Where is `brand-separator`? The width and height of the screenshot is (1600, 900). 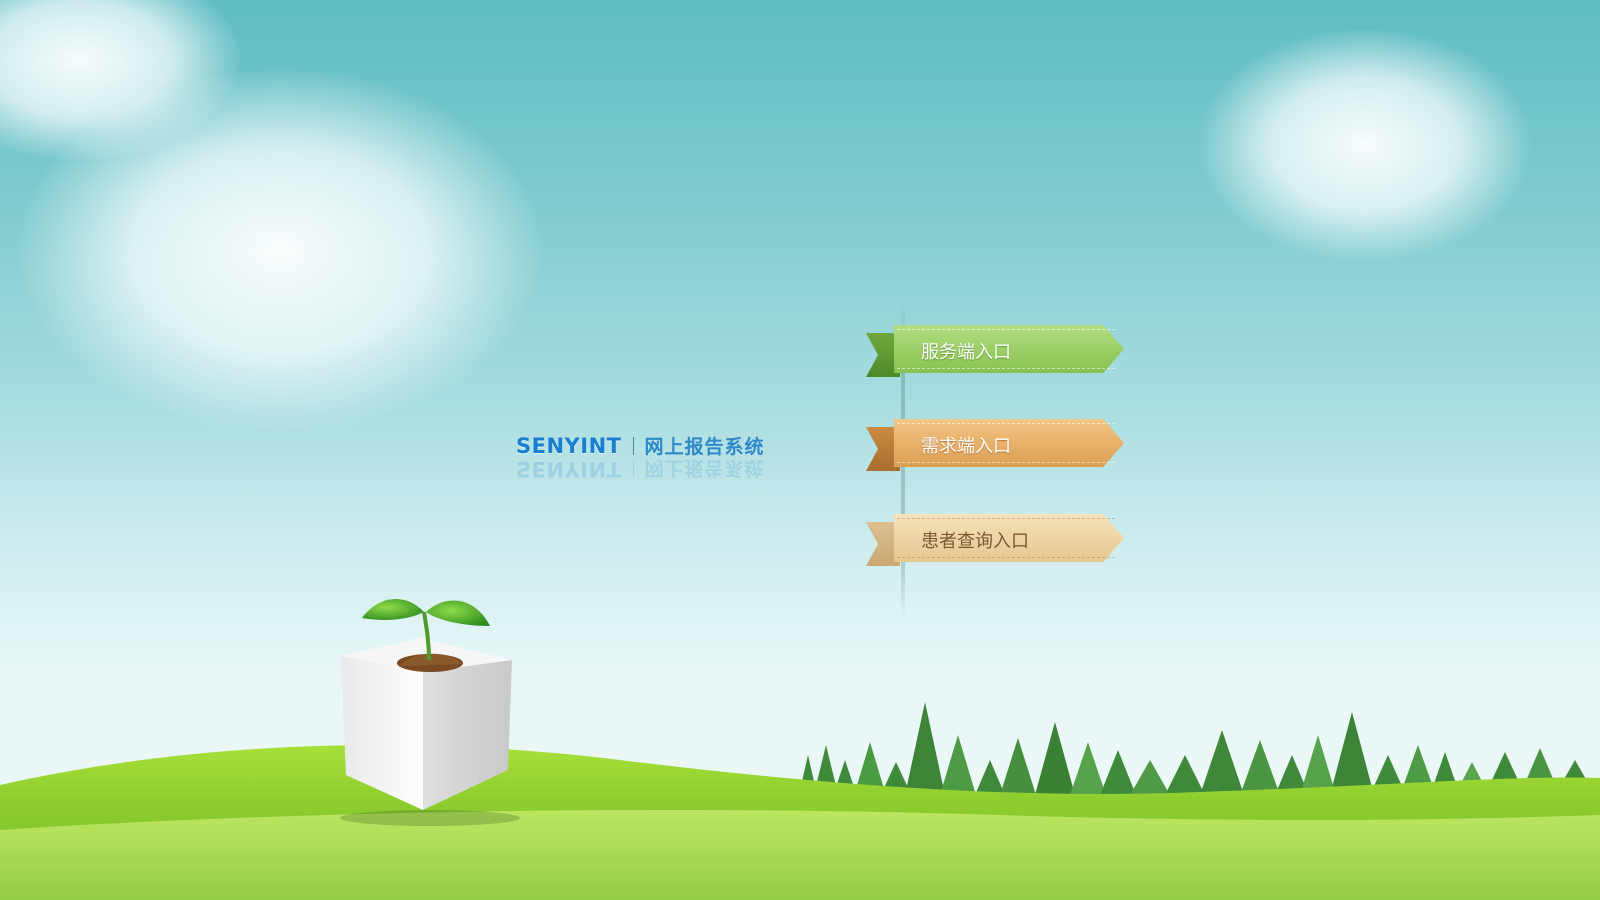 brand-separator is located at coordinates (634, 445).